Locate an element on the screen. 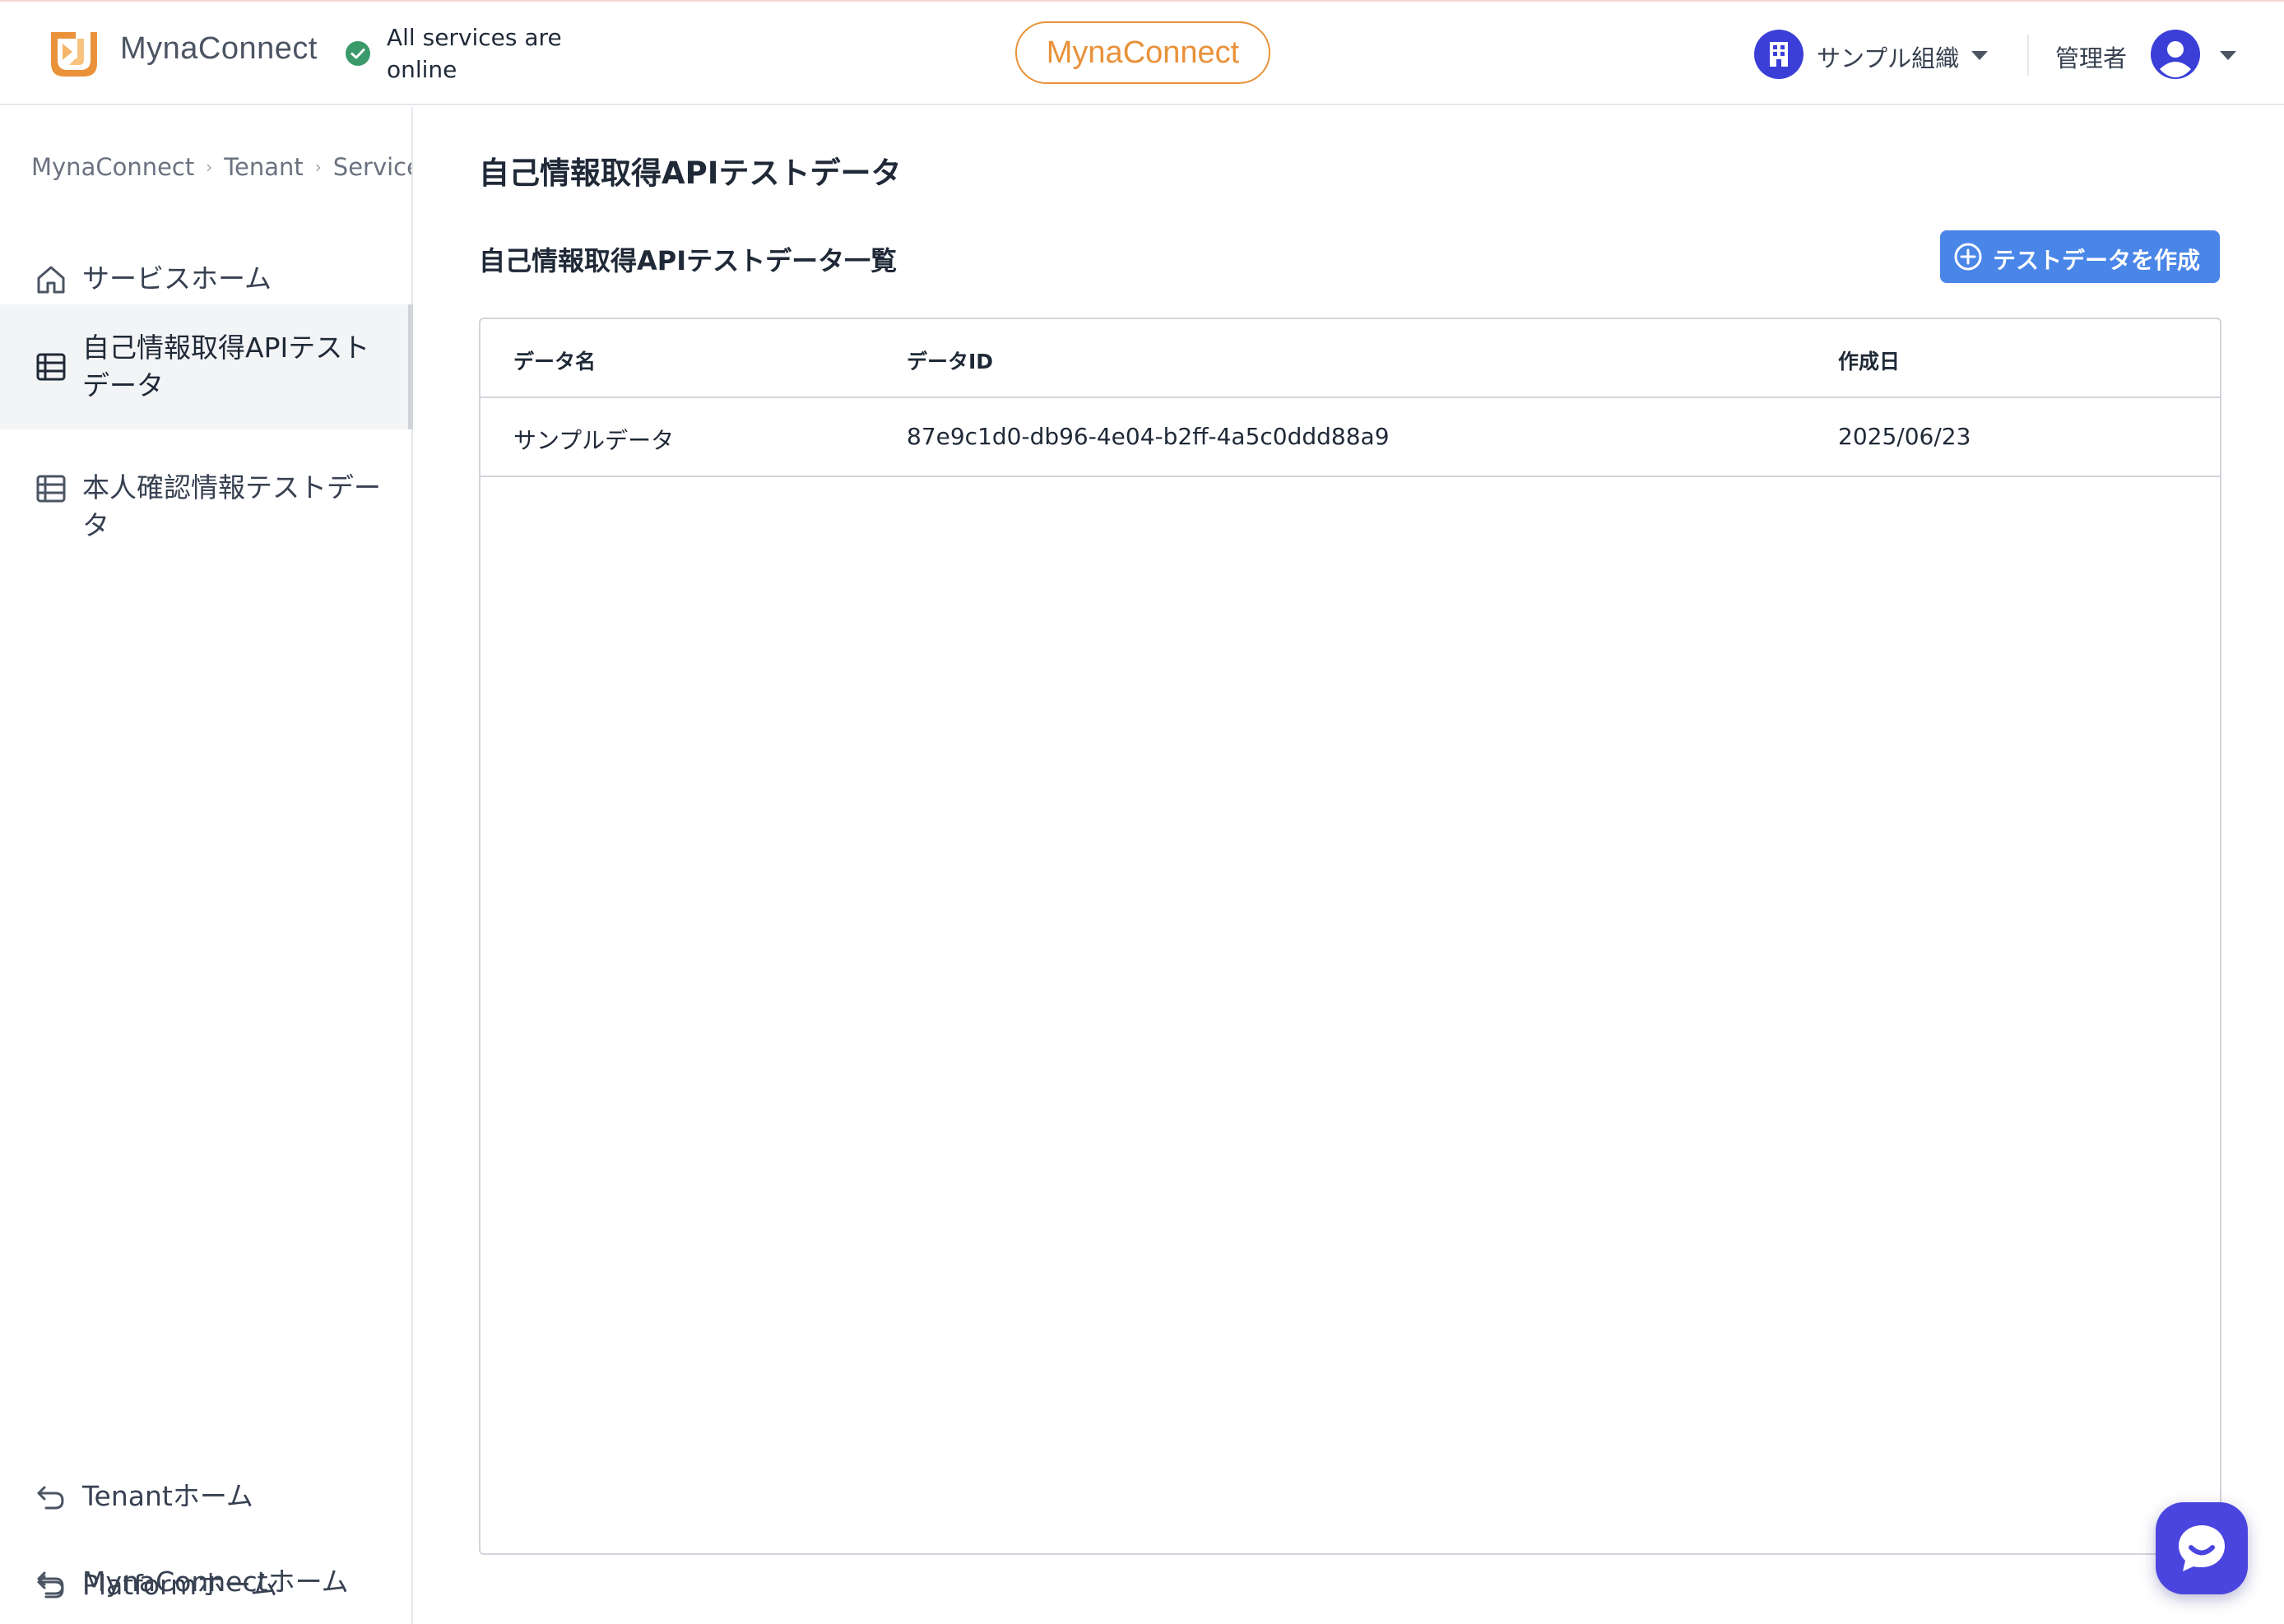 The height and width of the screenshot is (1624, 2284). table-header: データ名 データID 作成日 is located at coordinates (1350, 358).